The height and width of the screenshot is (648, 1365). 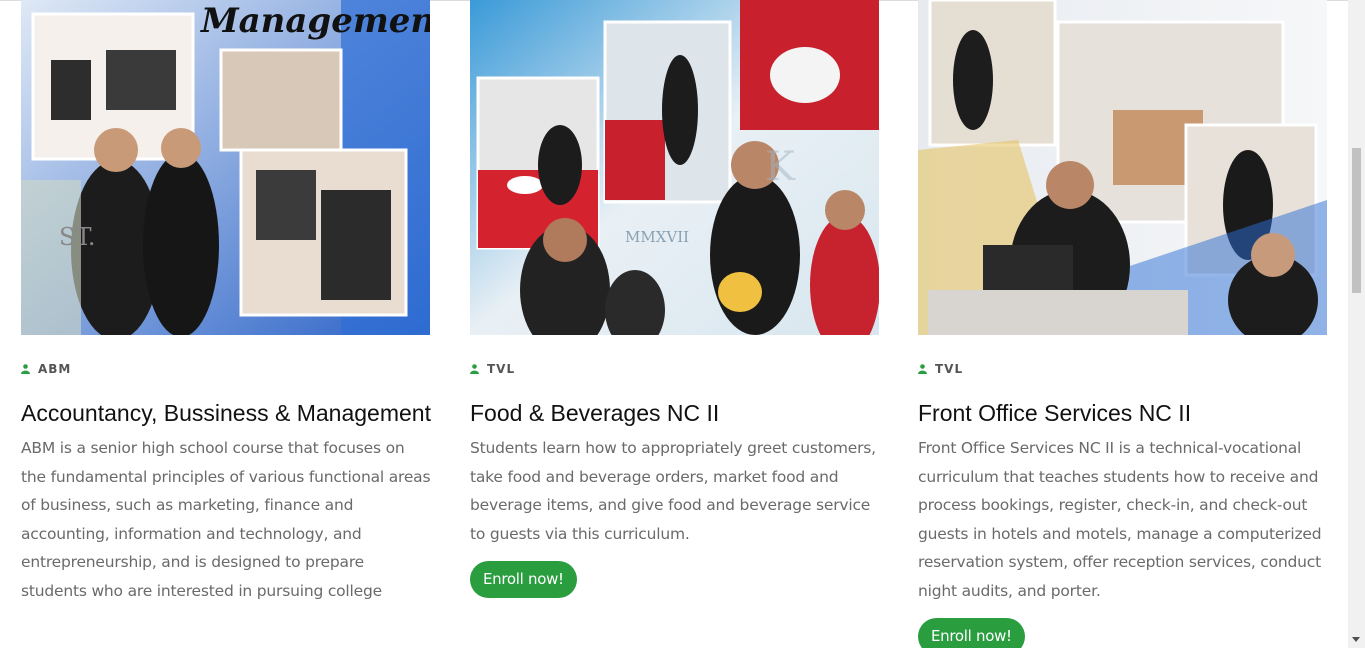 I want to click on course-title: Accountancy, Bussiness & Management, so click(x=226, y=413).